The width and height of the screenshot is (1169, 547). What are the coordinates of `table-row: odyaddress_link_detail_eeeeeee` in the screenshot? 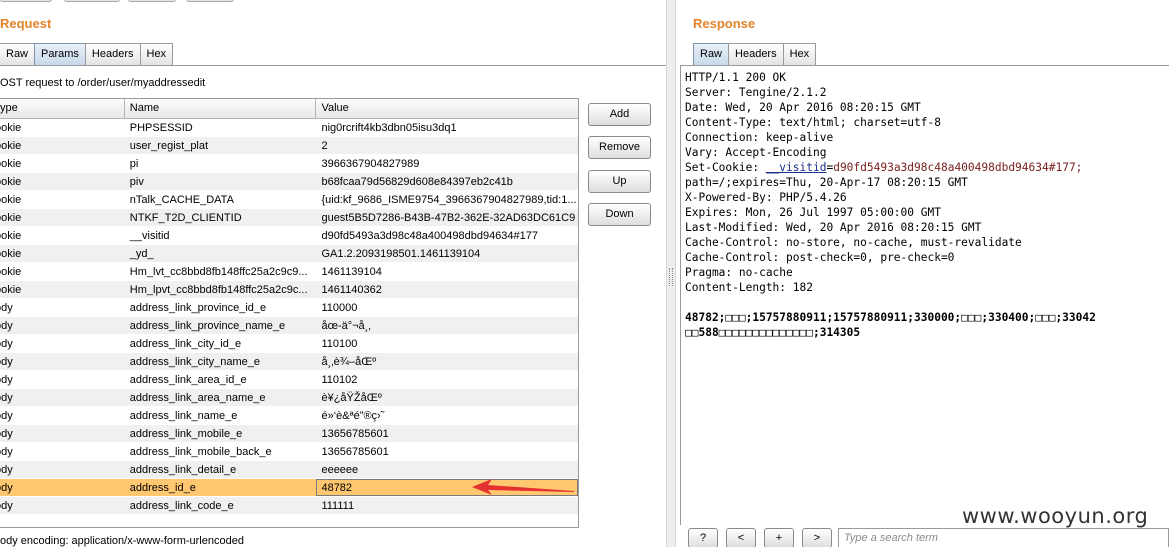 It's located at (289, 470).